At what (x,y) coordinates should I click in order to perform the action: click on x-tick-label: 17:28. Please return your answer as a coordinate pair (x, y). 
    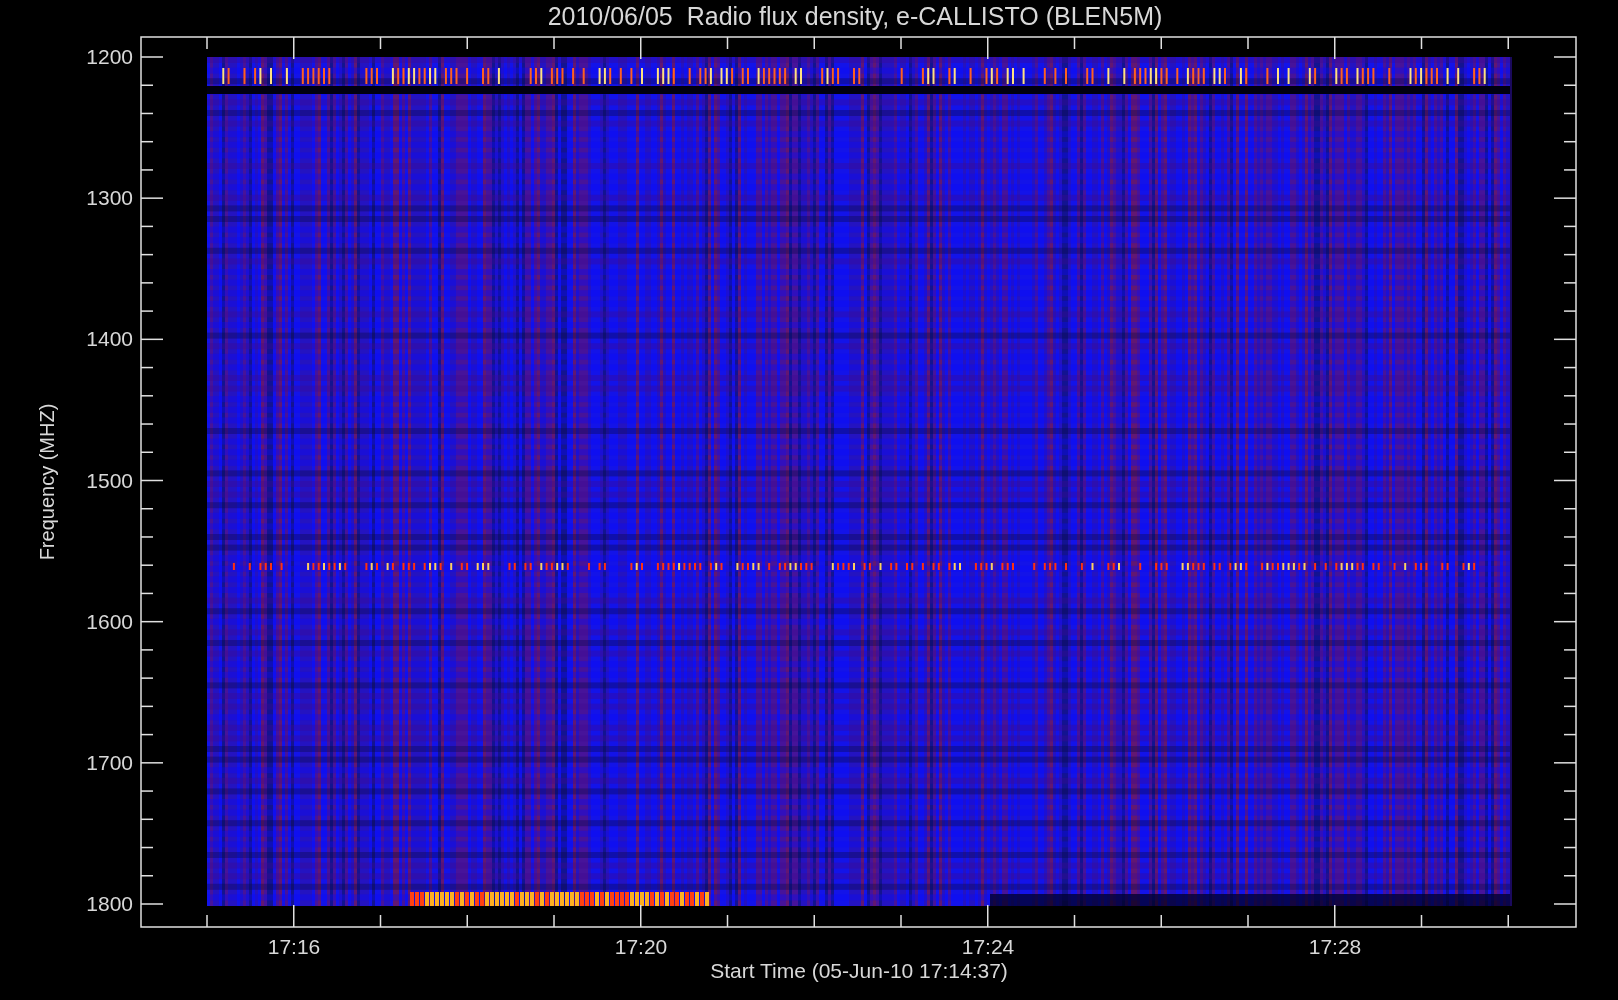
    Looking at the image, I should click on (1335, 946).